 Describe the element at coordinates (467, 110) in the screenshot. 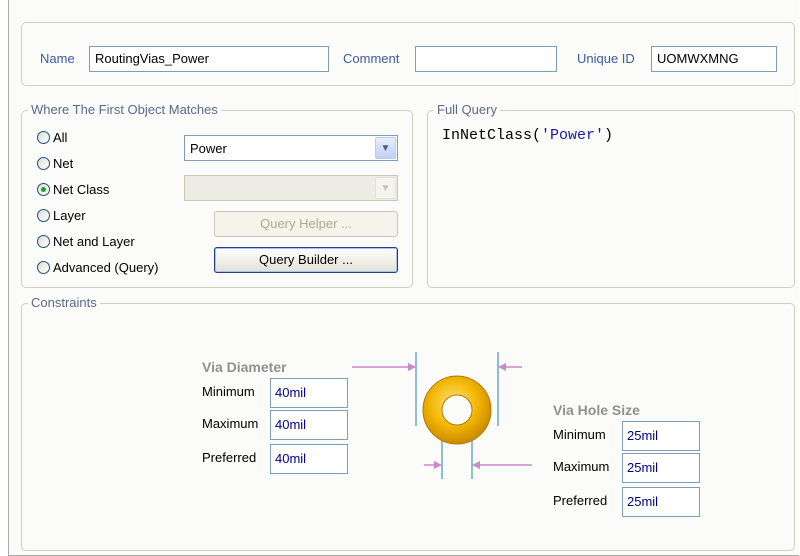

I see `full-query-legend: Full Query` at that location.